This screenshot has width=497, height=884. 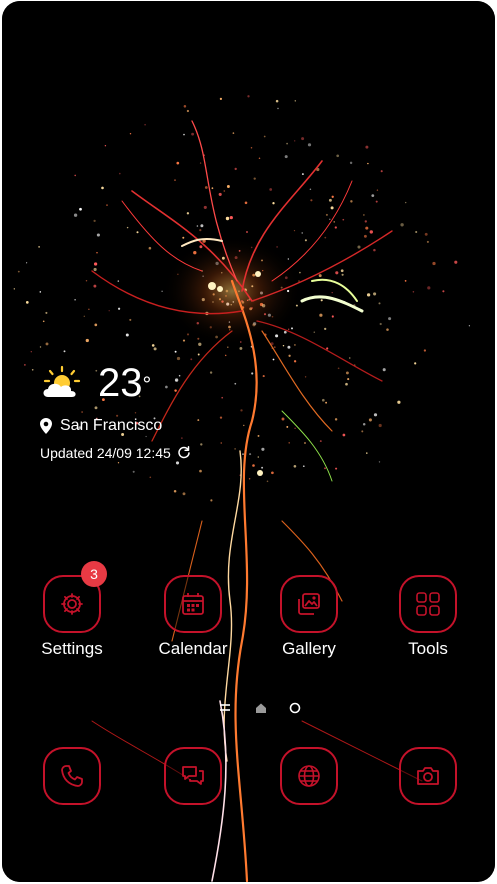 What do you see at coordinates (309, 648) in the screenshot?
I see `app-label: Gallery` at bounding box center [309, 648].